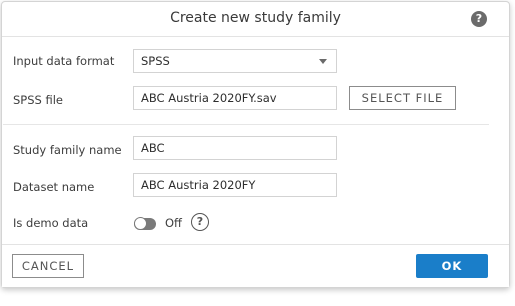 The image size is (515, 306). What do you see at coordinates (51, 223) in the screenshot?
I see `is-demo-data-label: Is demo data` at bounding box center [51, 223].